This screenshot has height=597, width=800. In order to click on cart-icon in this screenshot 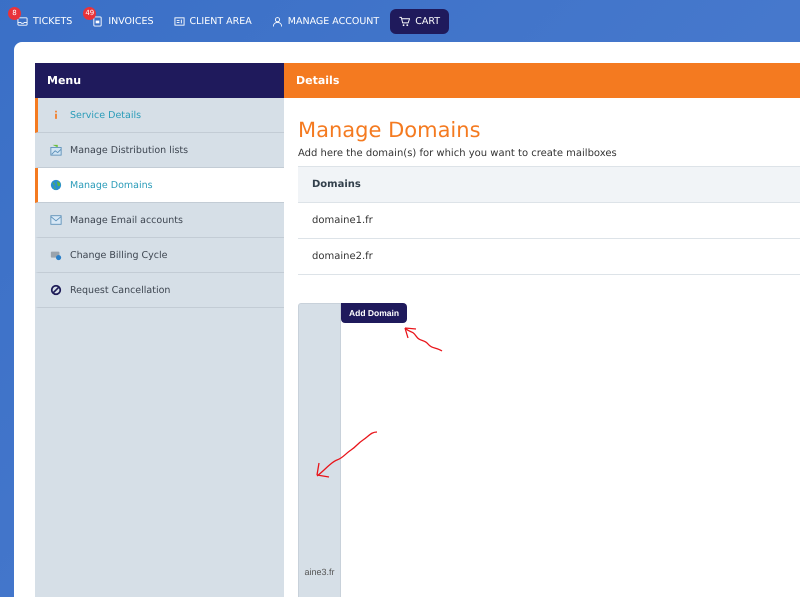, I will do `click(404, 21)`.